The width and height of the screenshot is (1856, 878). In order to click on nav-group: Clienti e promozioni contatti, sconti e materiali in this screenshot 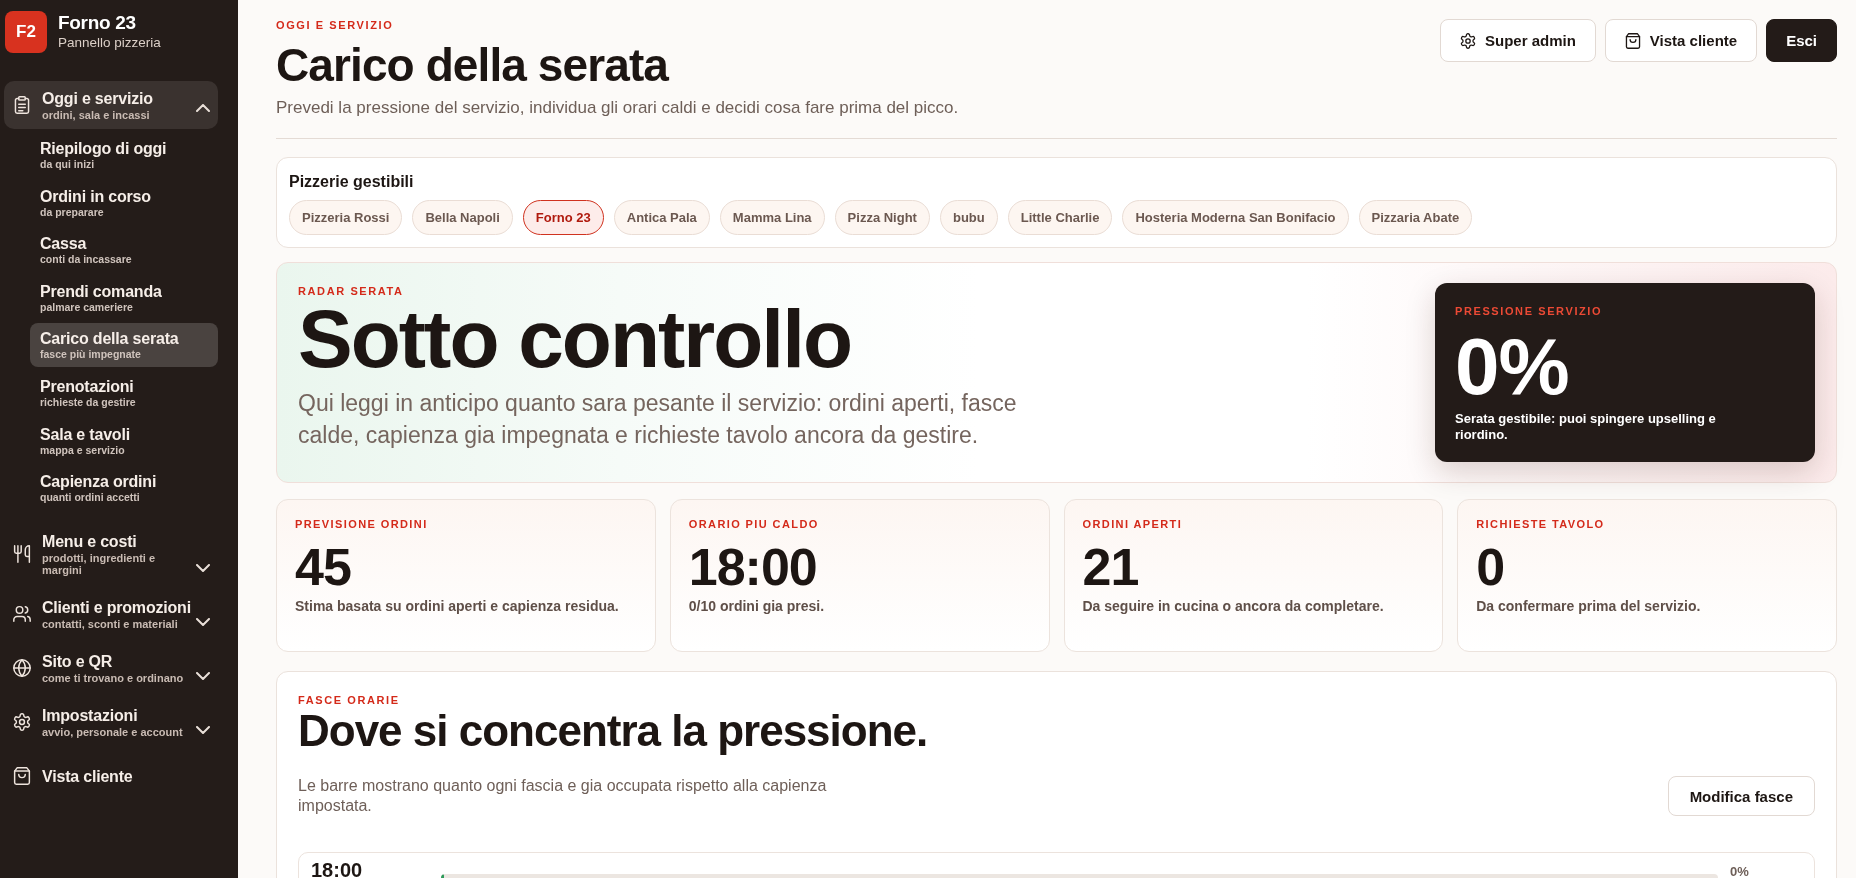, I will do `click(111, 614)`.